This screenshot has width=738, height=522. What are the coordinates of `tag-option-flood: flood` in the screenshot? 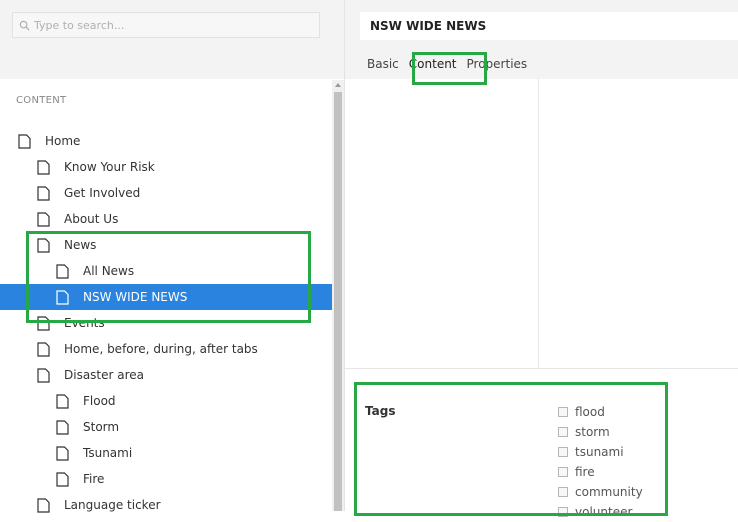 It's located at (600, 412).